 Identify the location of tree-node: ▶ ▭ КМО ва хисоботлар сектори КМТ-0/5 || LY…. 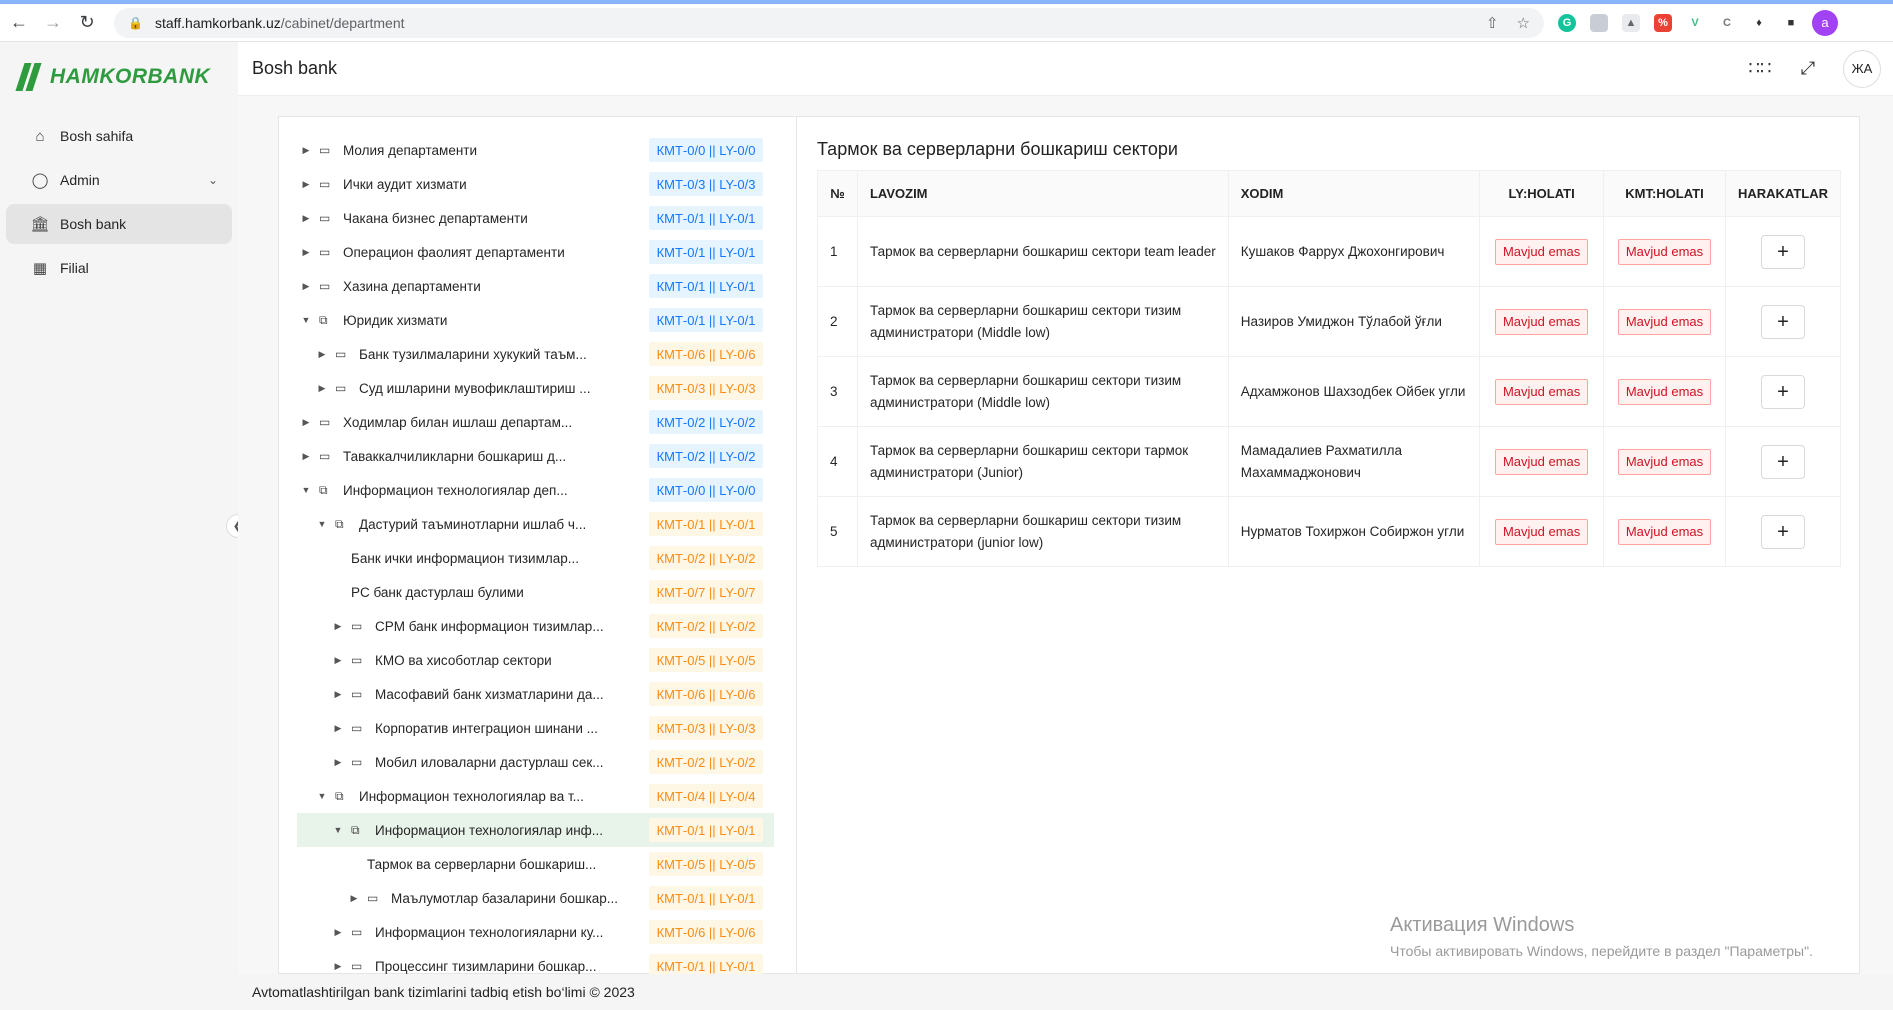
(537, 660).